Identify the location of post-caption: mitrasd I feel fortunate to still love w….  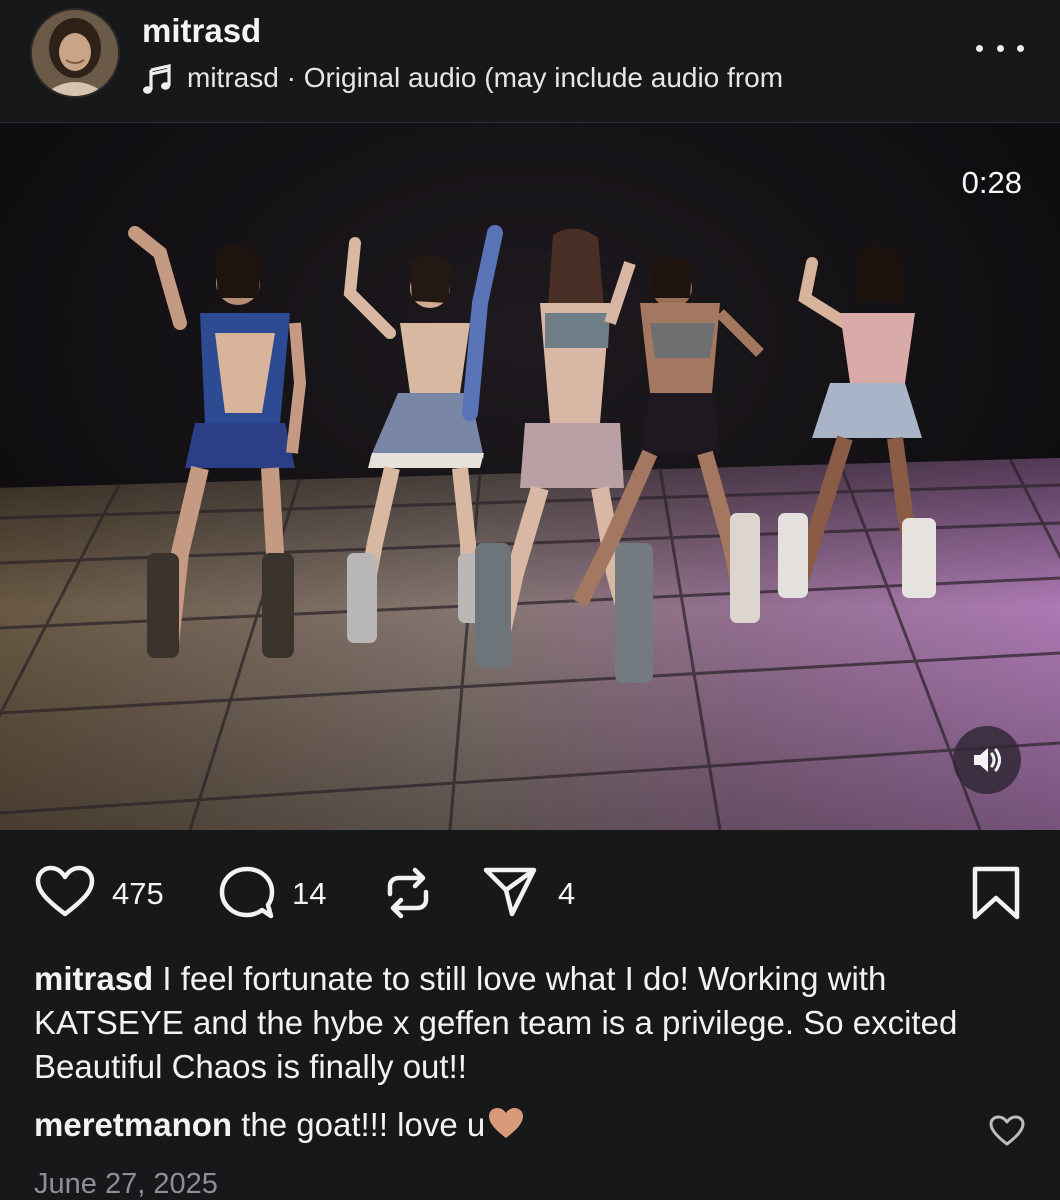
(534, 1023).